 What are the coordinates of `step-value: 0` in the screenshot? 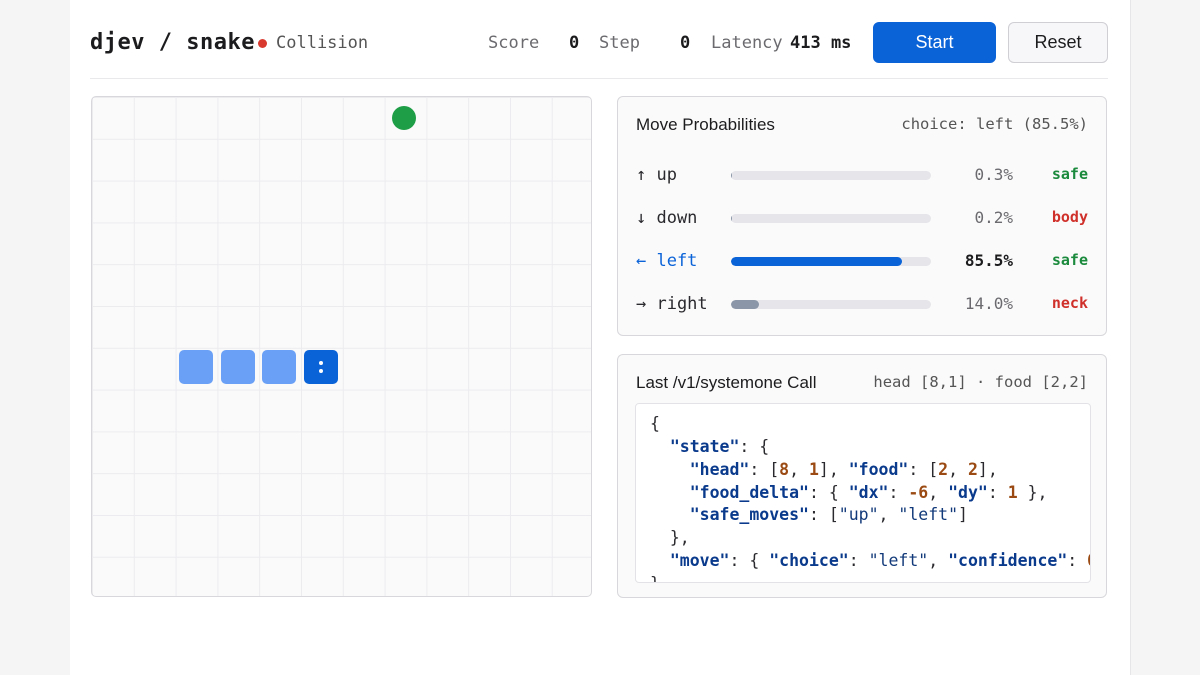 It's located at (685, 43).